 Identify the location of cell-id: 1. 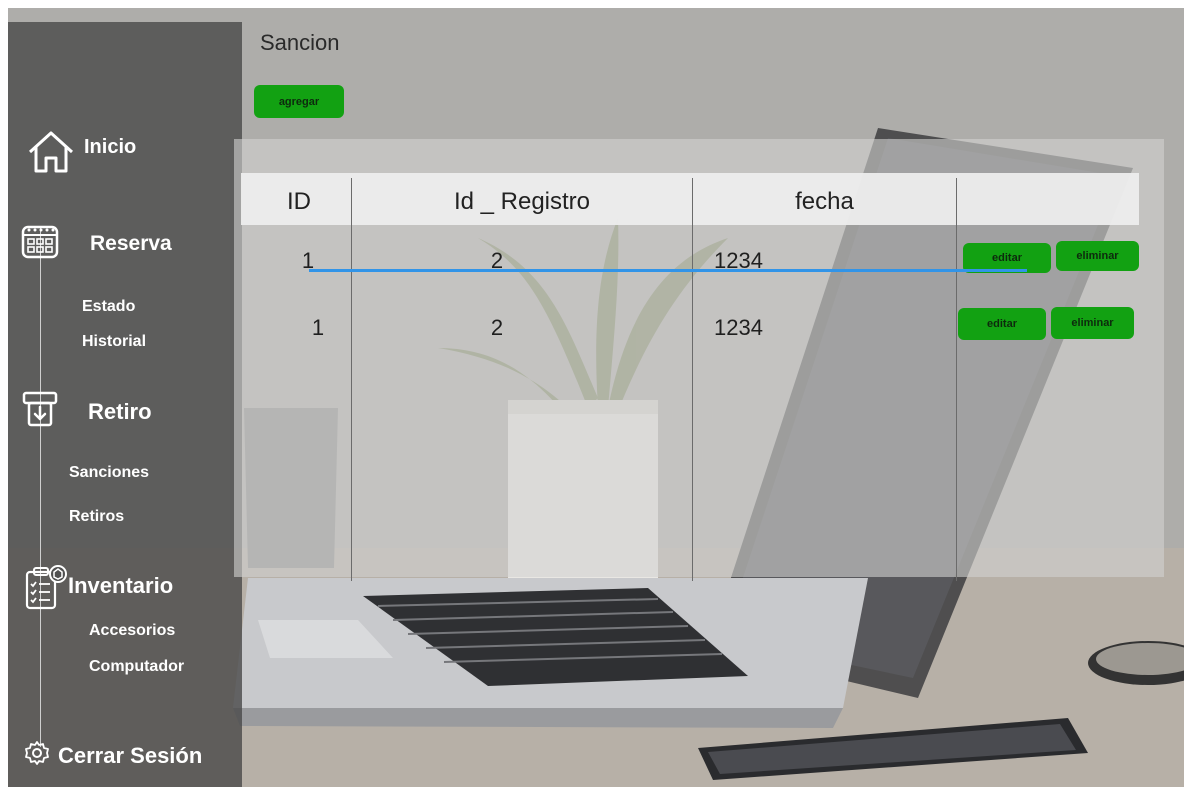
(318, 327).